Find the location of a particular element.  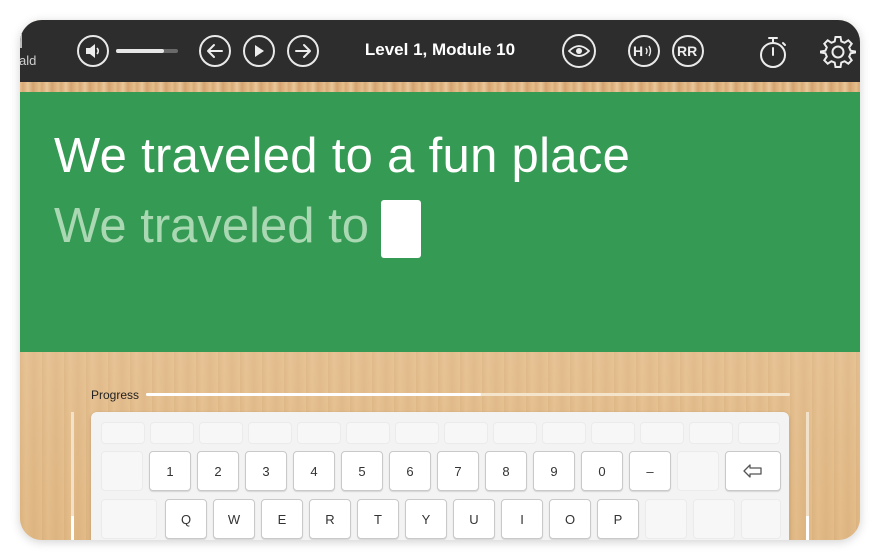

volume-button is located at coordinates (93, 51).